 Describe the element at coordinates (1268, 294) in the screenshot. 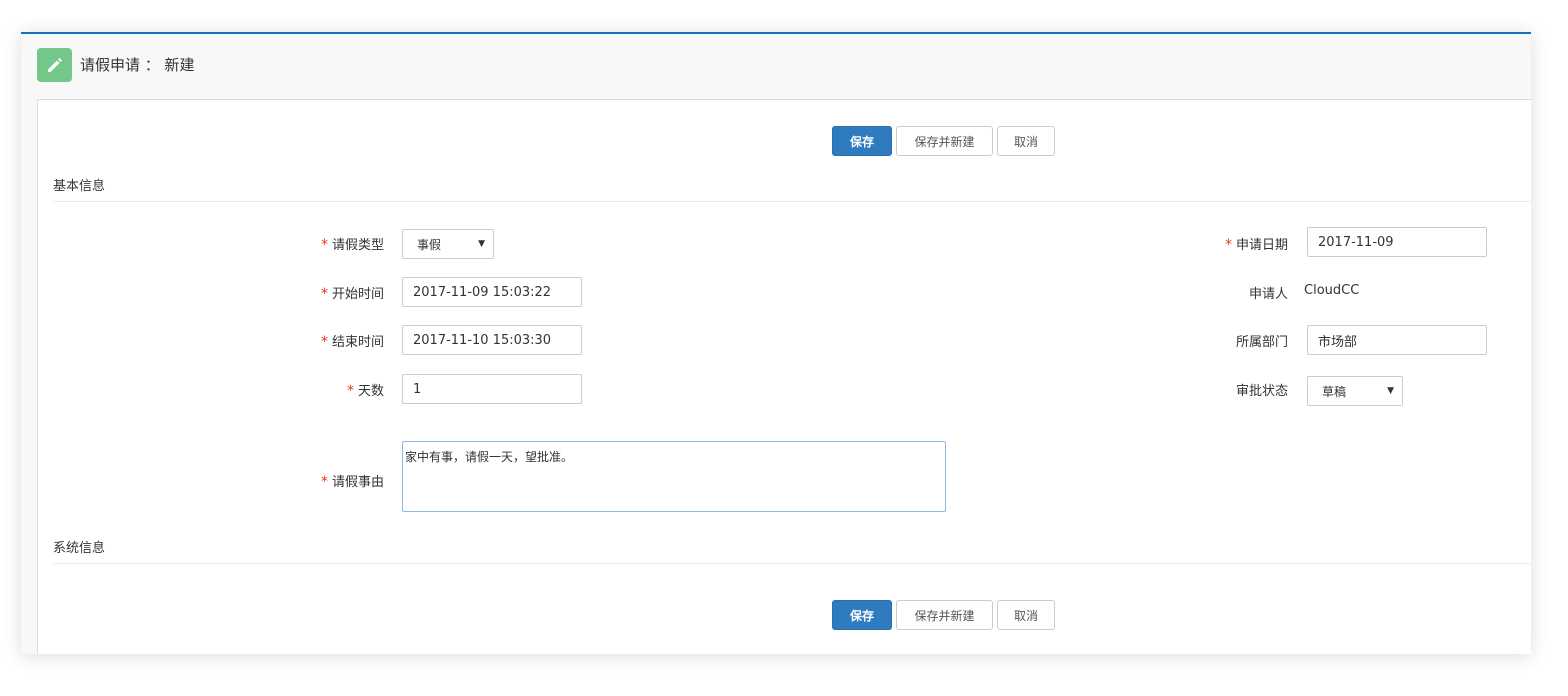

I see `applicant-label: 申请人` at that location.